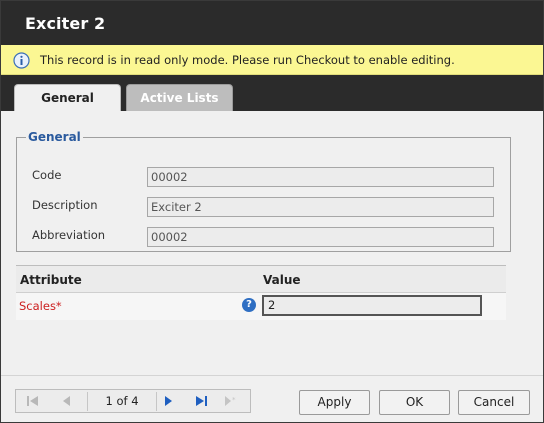 Image resolution: width=544 pixels, height=423 pixels. Describe the element at coordinates (320, 237) in the screenshot. I see `abbreviation-field: 00002` at that location.